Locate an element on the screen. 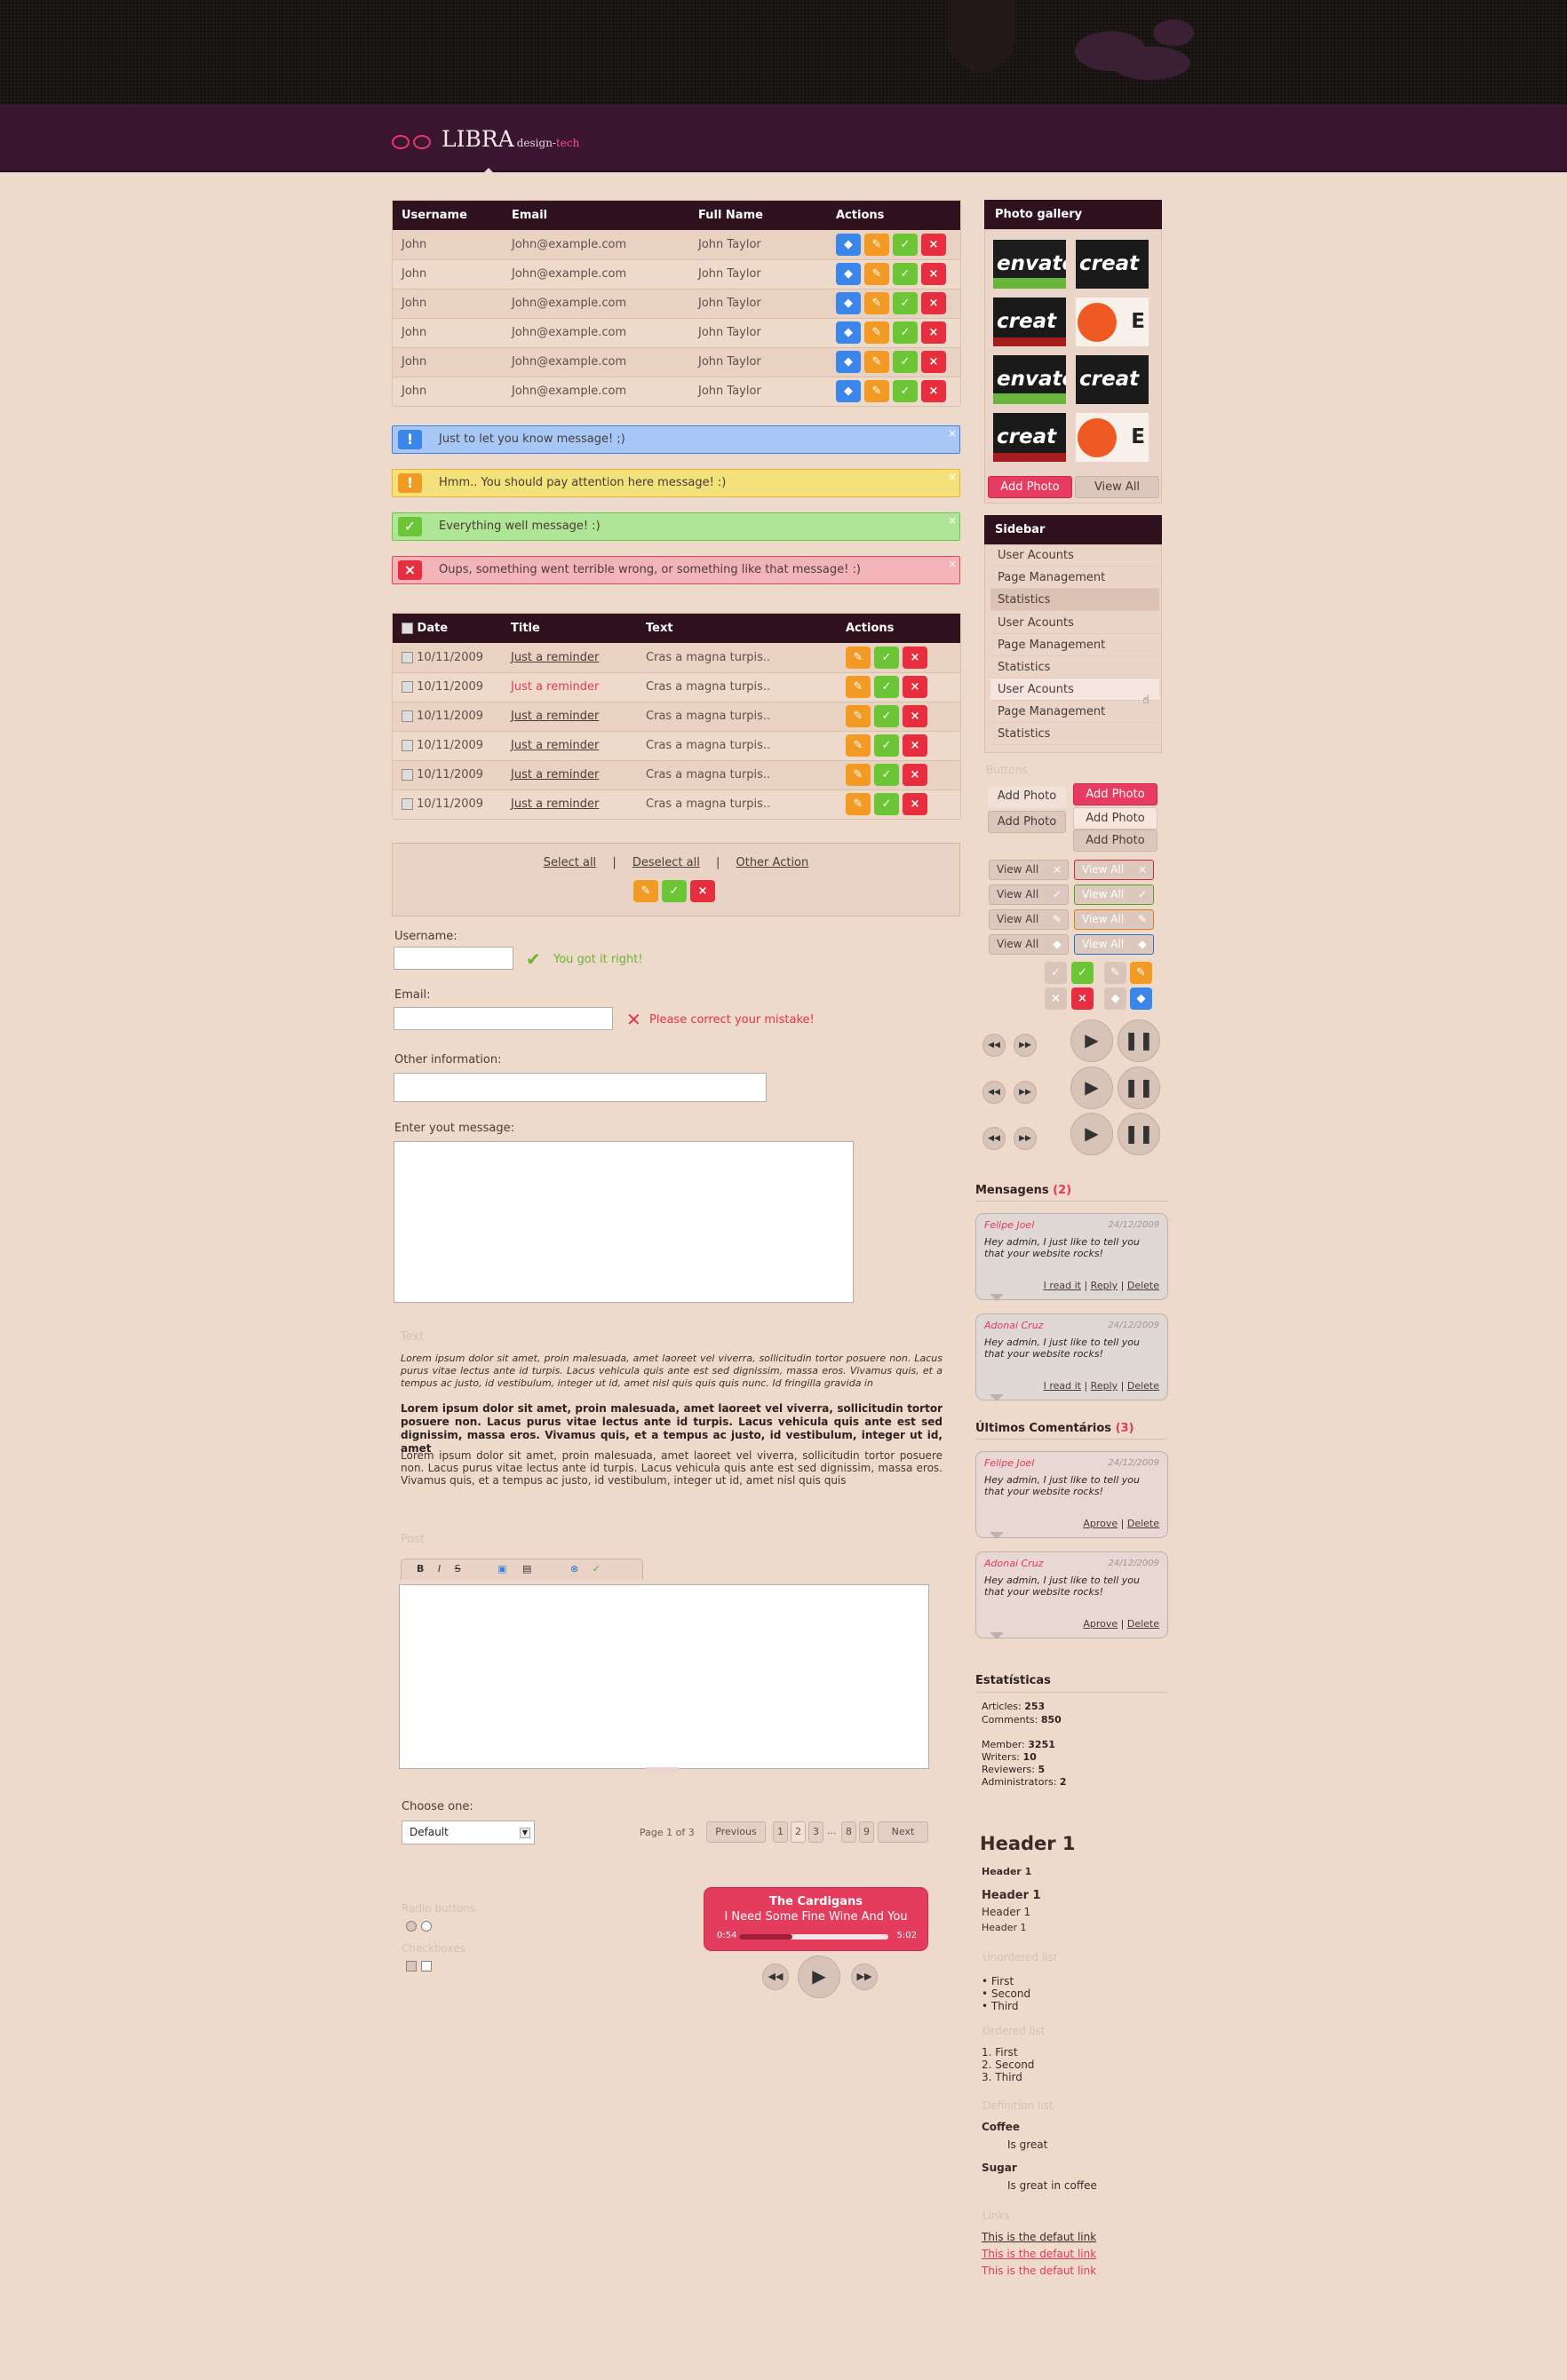  username-input is located at coordinates (453, 958).